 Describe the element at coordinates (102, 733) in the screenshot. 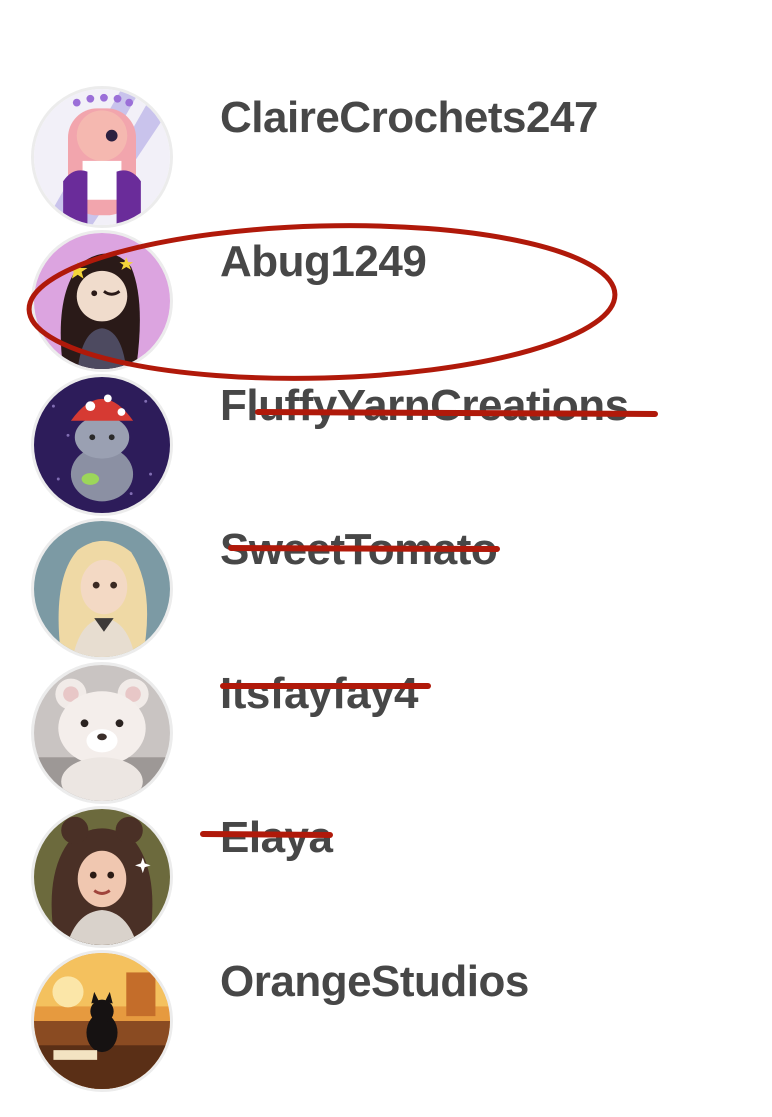

I see `teddy-bear-avatar-icon` at that location.